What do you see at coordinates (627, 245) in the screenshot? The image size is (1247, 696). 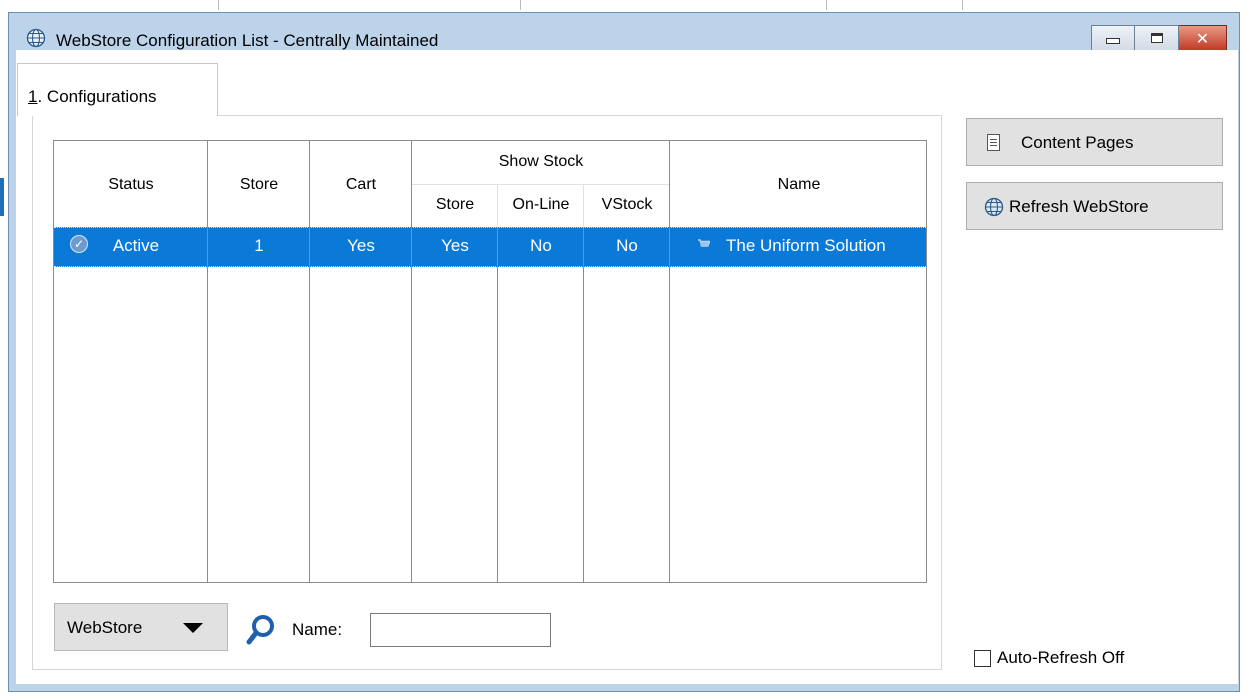 I see `cell-show-vstock: No` at bounding box center [627, 245].